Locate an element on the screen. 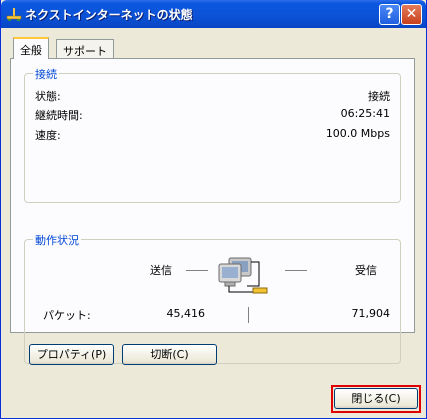 The image size is (427, 420). properties-button: プロパティ(P) is located at coordinates (71, 354).